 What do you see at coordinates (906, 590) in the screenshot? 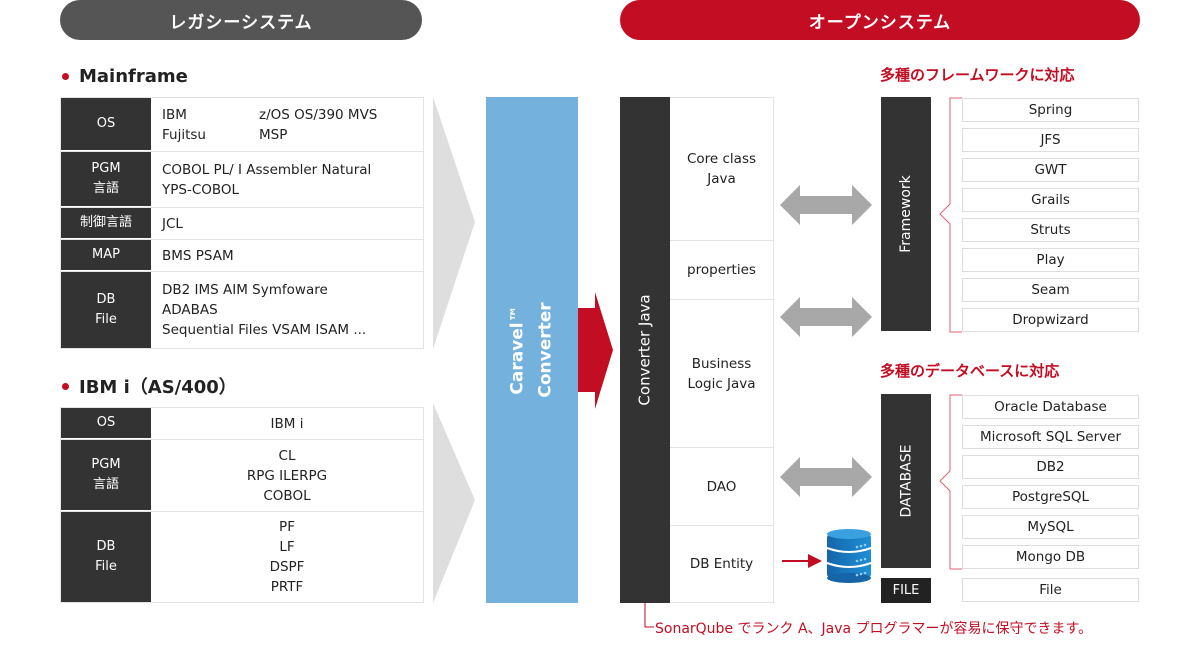
I see `file-box: FILE` at bounding box center [906, 590].